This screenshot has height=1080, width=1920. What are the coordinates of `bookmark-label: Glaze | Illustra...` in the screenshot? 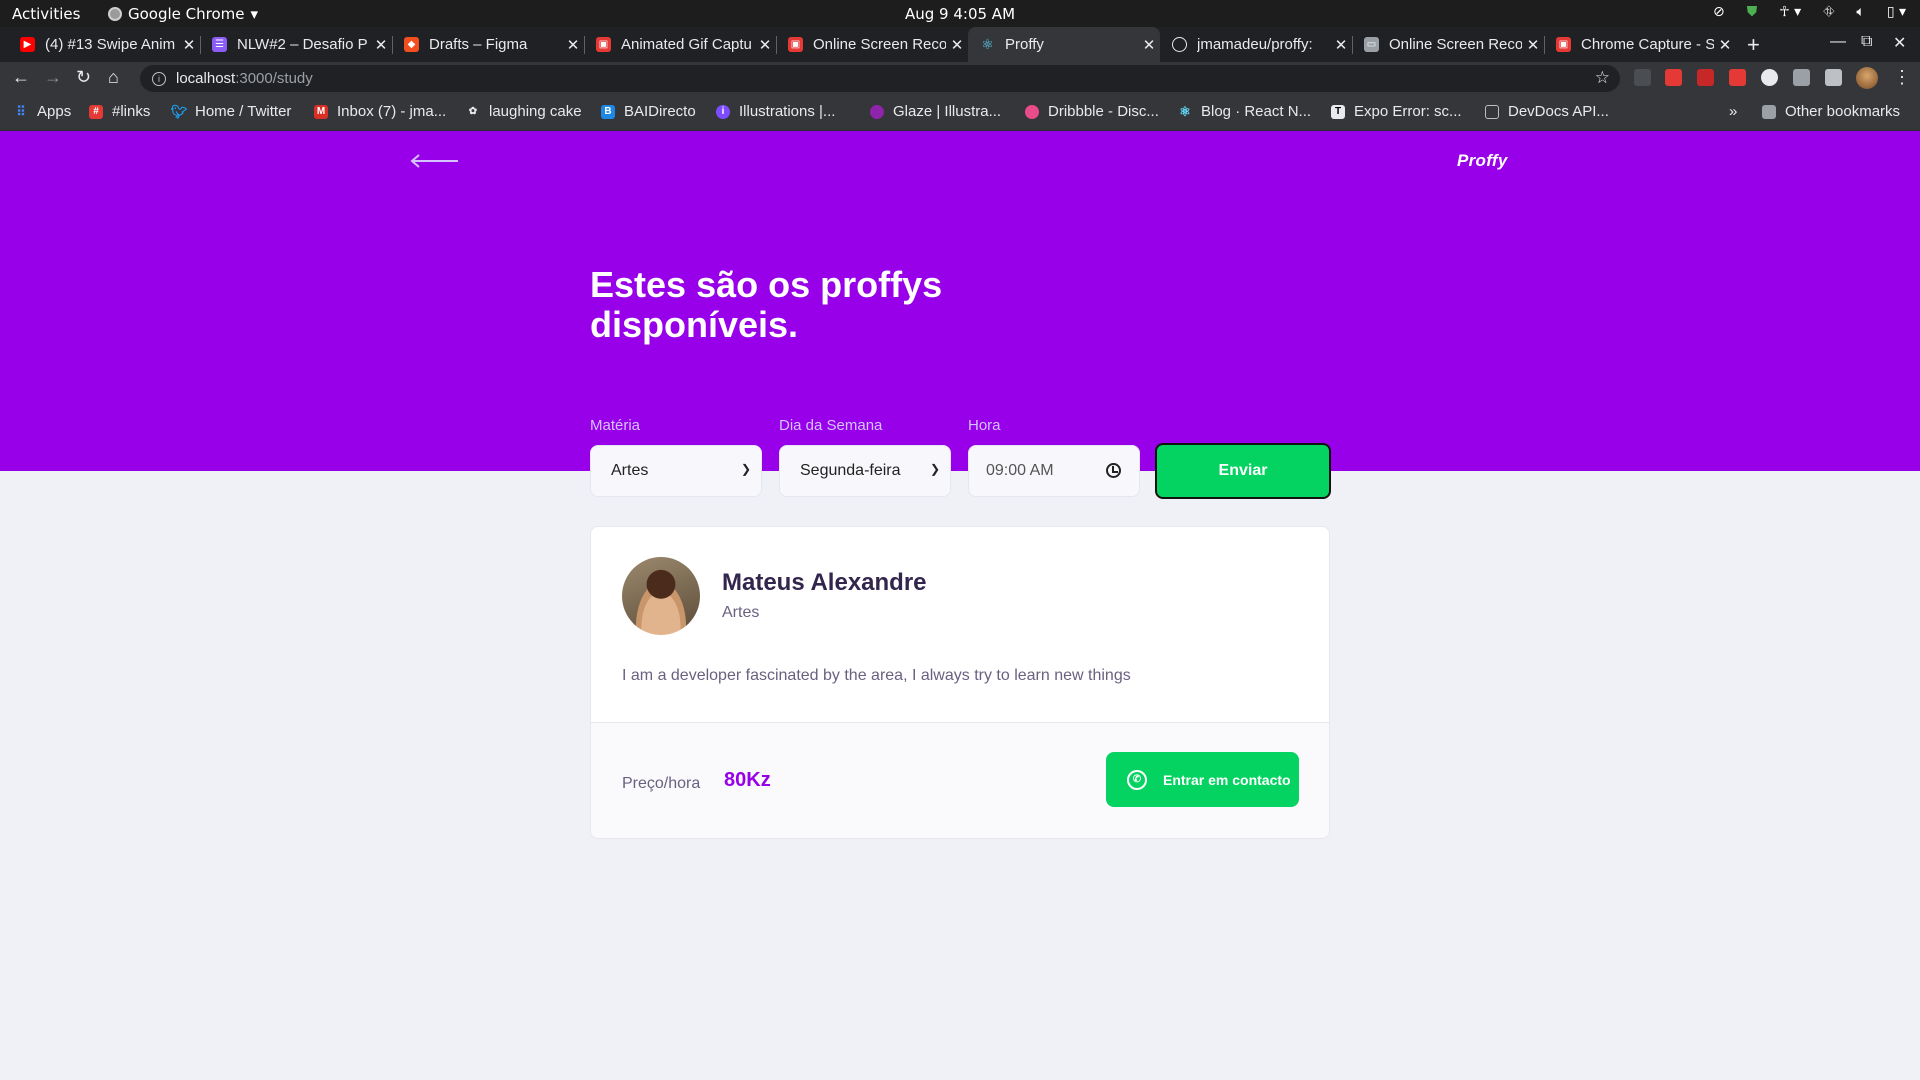 It's located at (947, 111).